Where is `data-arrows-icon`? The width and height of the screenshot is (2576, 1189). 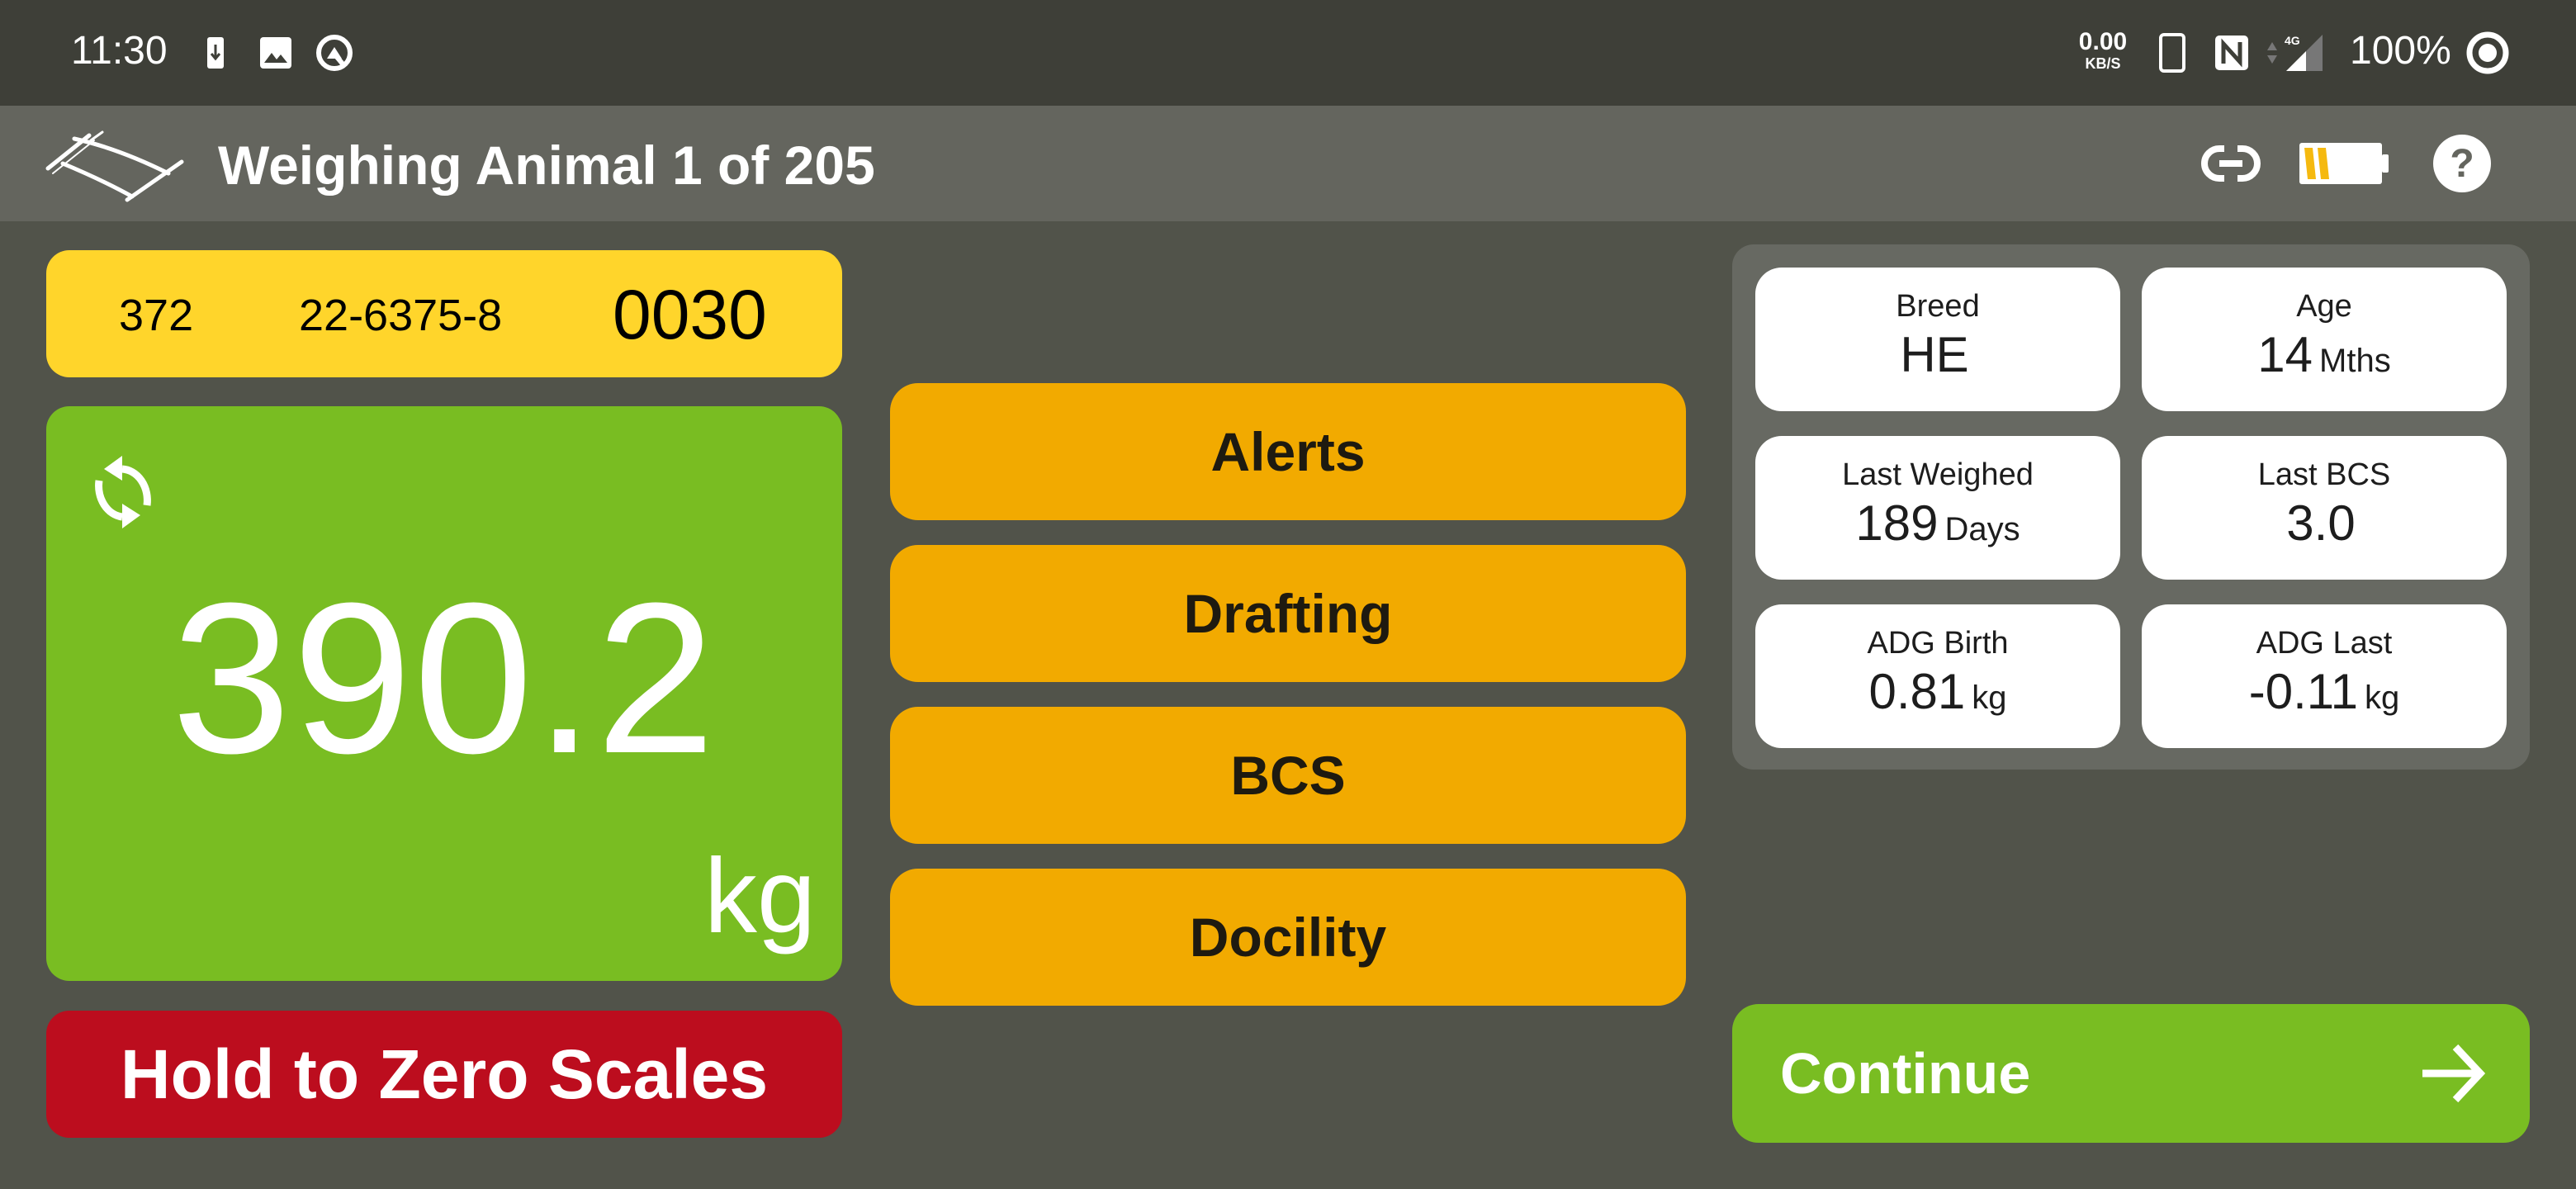
data-arrows-icon is located at coordinates (2272, 53).